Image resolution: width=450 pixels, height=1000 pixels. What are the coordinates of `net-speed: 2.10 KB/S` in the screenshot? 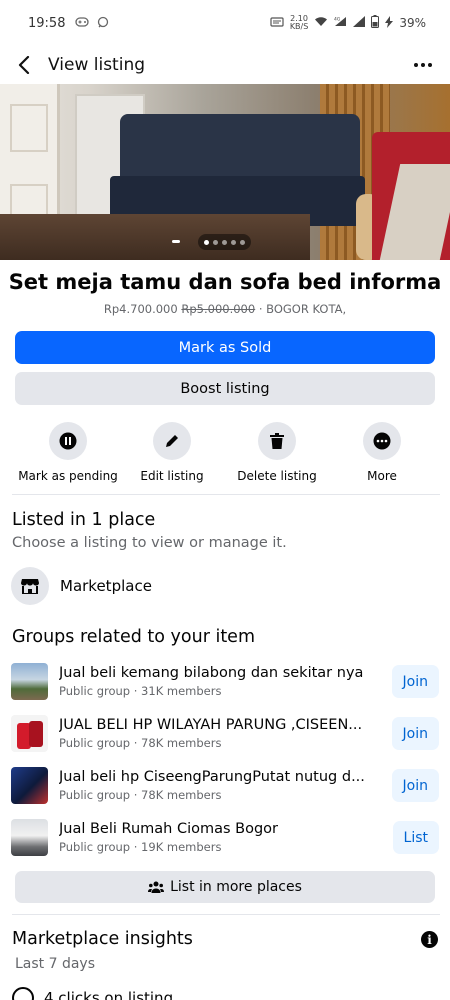 It's located at (299, 23).